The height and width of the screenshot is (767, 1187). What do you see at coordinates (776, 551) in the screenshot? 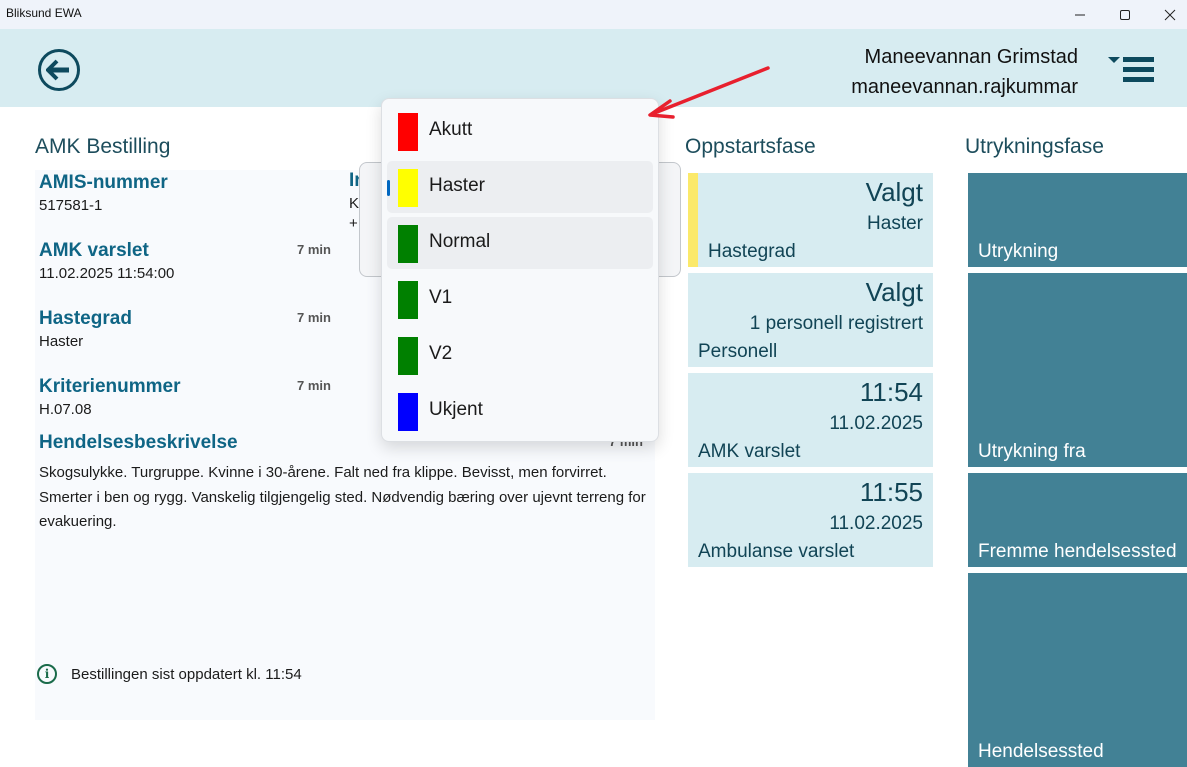
I see `tile-name: Ambulanse varslet` at bounding box center [776, 551].